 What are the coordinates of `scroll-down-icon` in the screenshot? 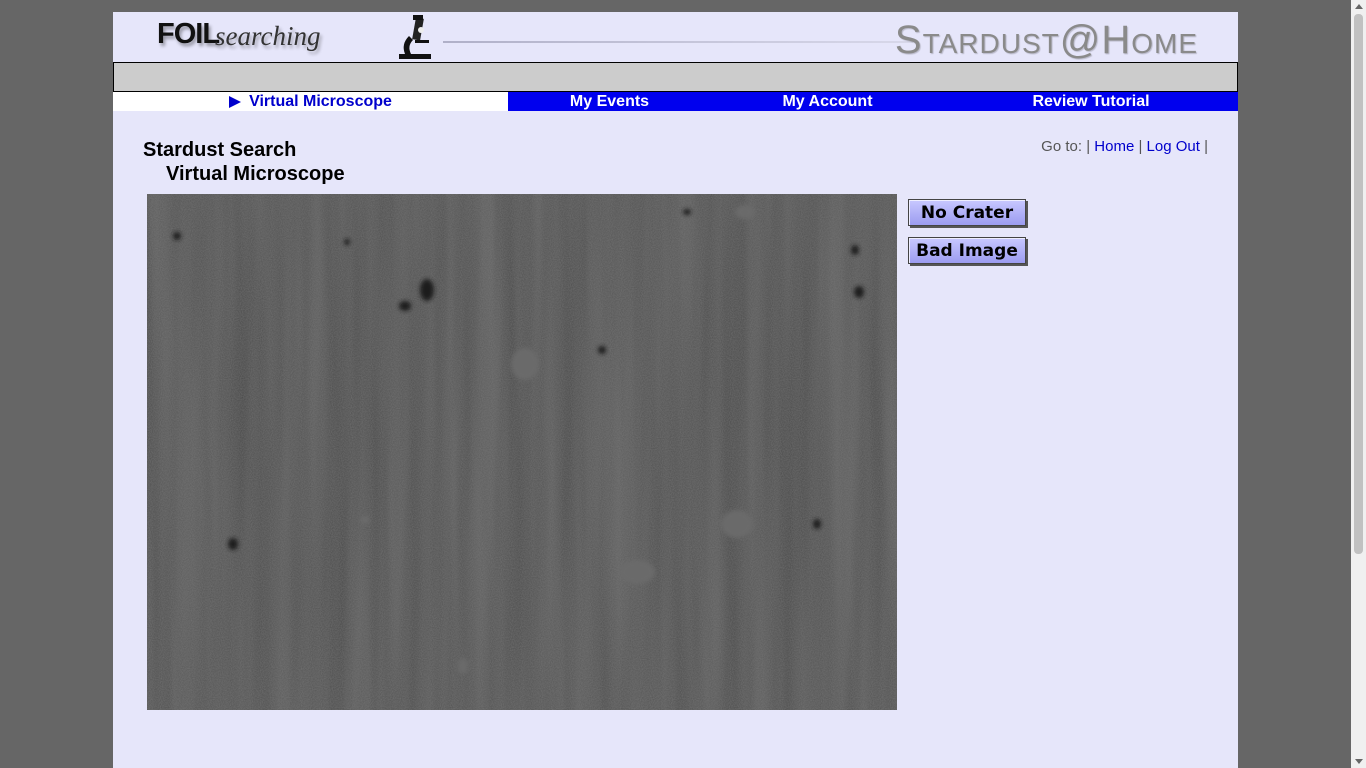 It's located at (1359, 761).